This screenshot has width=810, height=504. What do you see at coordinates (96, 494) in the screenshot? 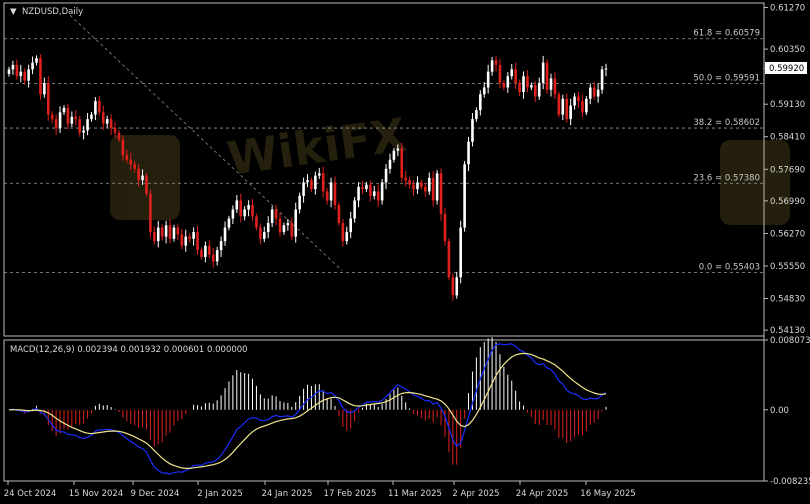
I see `x-axis-label: 15 Nov 2024` at bounding box center [96, 494].